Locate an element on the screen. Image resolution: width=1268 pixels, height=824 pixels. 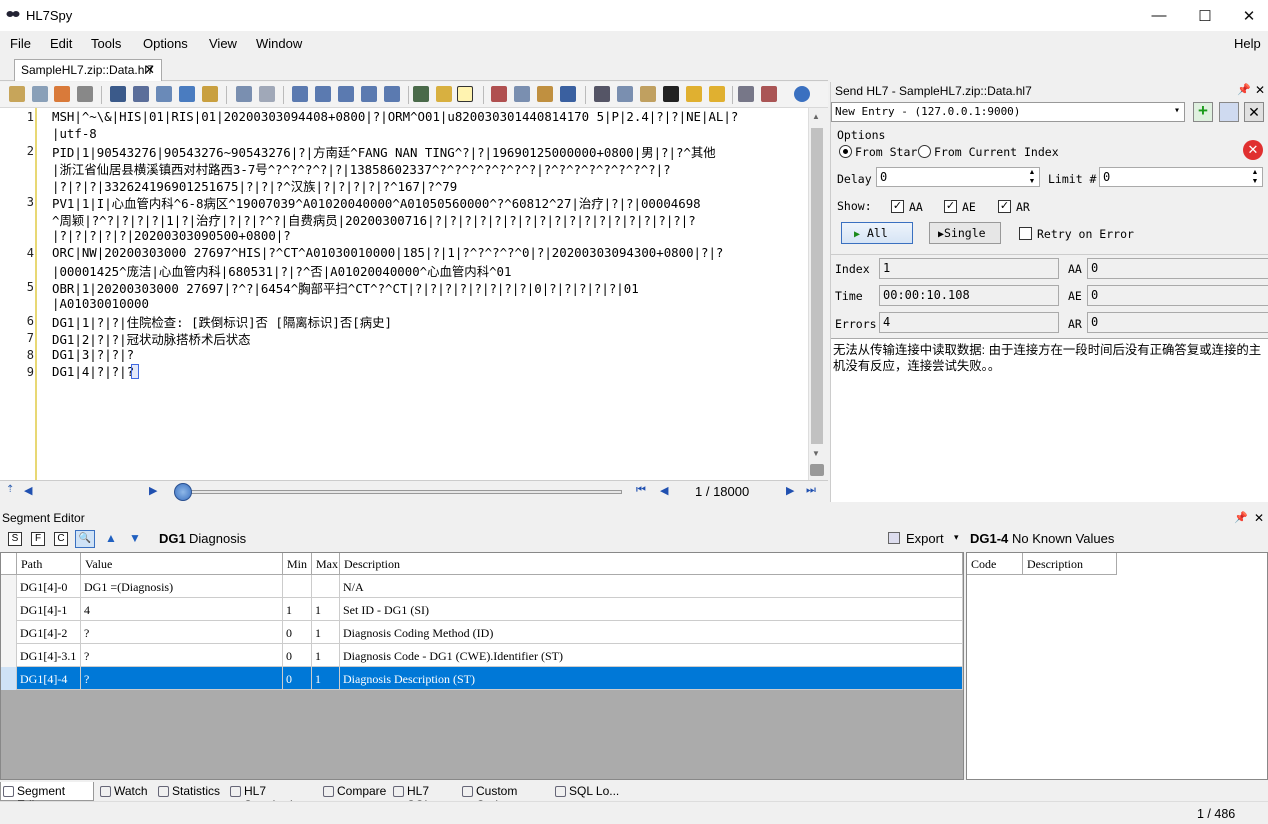
folder-icon is located at coordinates (545, 94).